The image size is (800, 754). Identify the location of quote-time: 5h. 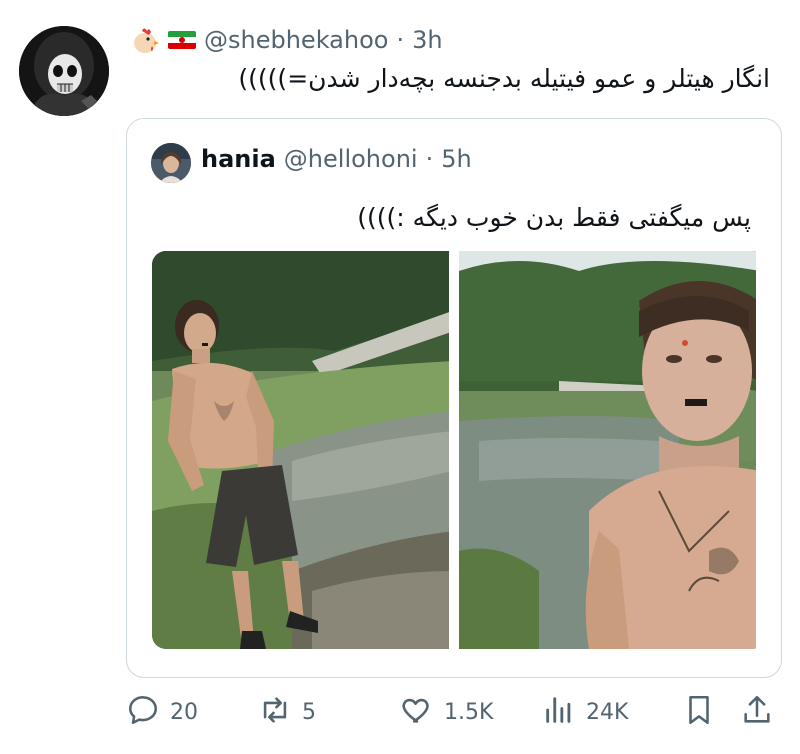
(456, 159).